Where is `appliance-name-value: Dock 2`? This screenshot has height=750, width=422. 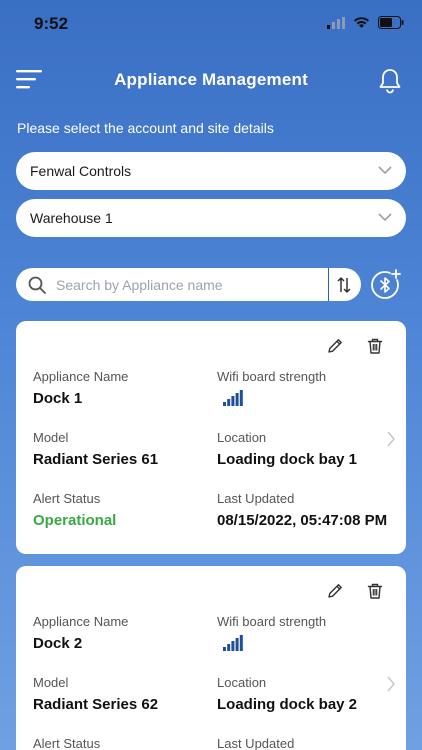
appliance-name-value: Dock 2 is located at coordinates (58, 643).